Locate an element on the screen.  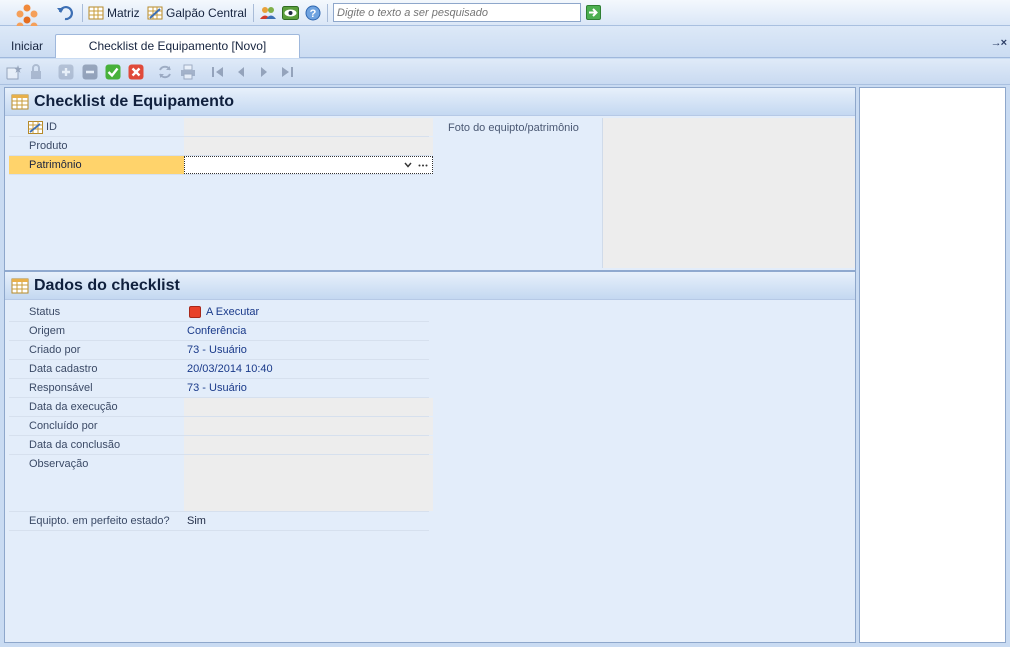
field-label-data-cadastro: Data cadastro is located at coordinates (63, 369).